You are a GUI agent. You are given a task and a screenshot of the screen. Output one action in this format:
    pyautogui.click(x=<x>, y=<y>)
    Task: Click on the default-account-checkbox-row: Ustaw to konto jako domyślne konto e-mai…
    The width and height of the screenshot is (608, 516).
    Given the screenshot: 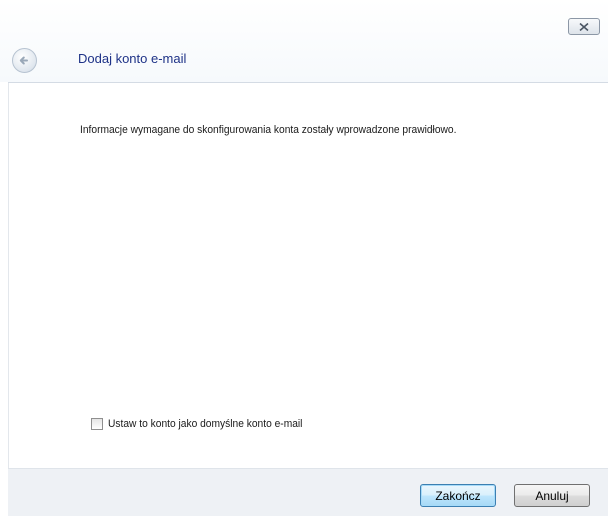 What is the action you would take?
    pyautogui.click(x=204, y=424)
    